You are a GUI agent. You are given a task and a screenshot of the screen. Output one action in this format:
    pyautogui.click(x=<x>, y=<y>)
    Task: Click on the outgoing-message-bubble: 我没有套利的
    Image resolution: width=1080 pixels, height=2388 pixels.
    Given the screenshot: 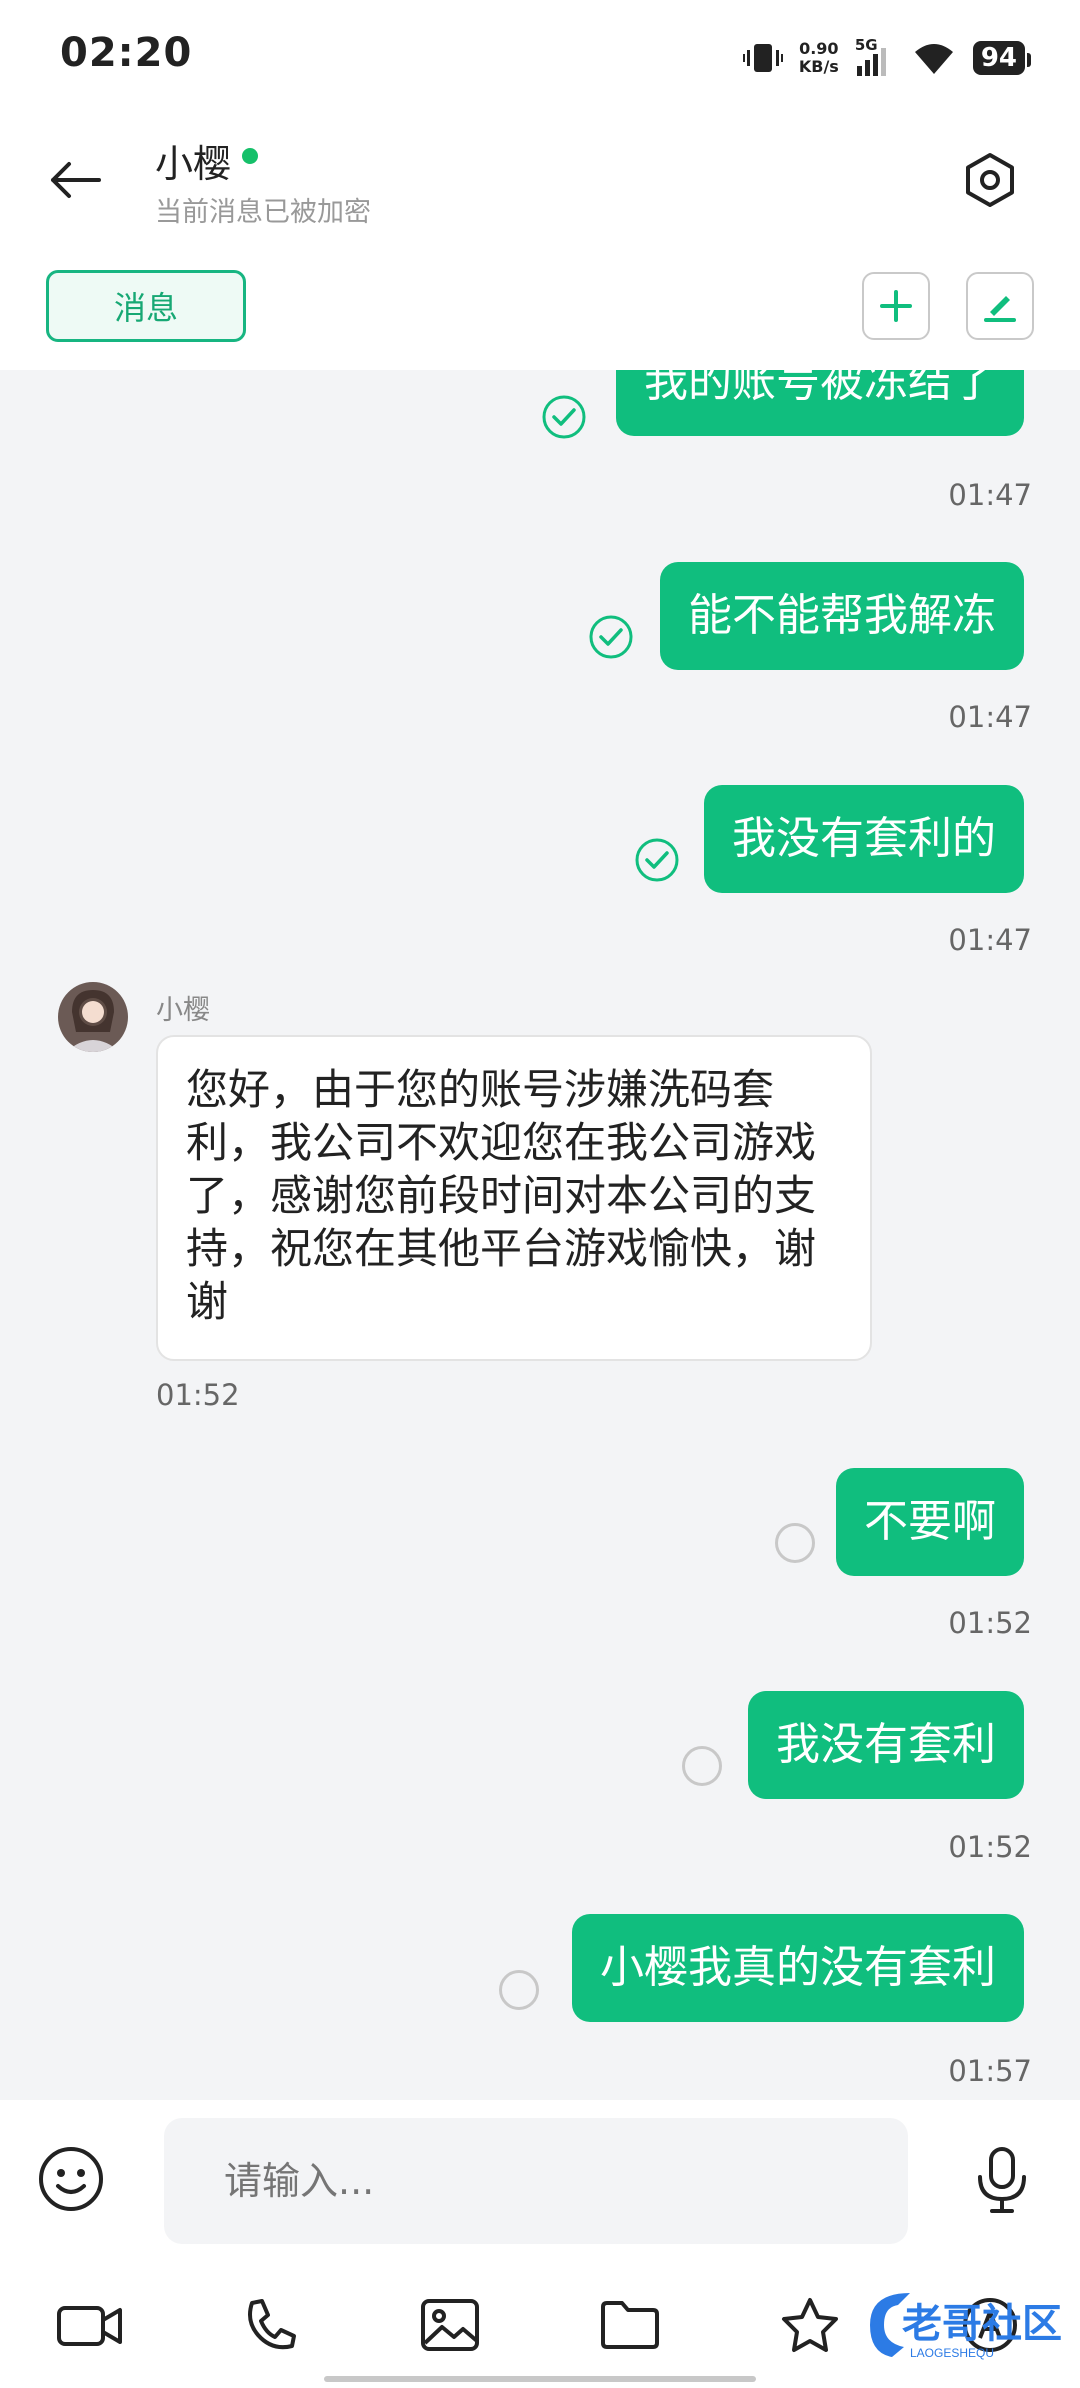 What is the action you would take?
    pyautogui.click(x=864, y=839)
    